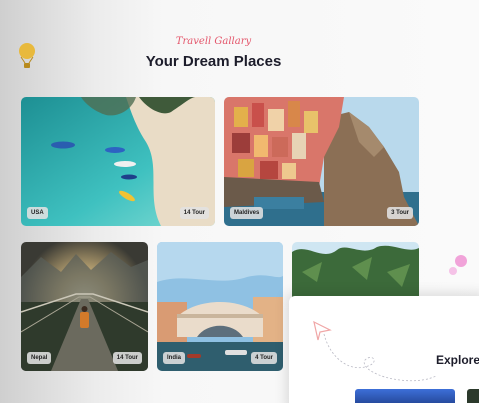  What do you see at coordinates (220, 306) in the screenshot?
I see `destination-card-india: India 4 Tour` at bounding box center [220, 306].